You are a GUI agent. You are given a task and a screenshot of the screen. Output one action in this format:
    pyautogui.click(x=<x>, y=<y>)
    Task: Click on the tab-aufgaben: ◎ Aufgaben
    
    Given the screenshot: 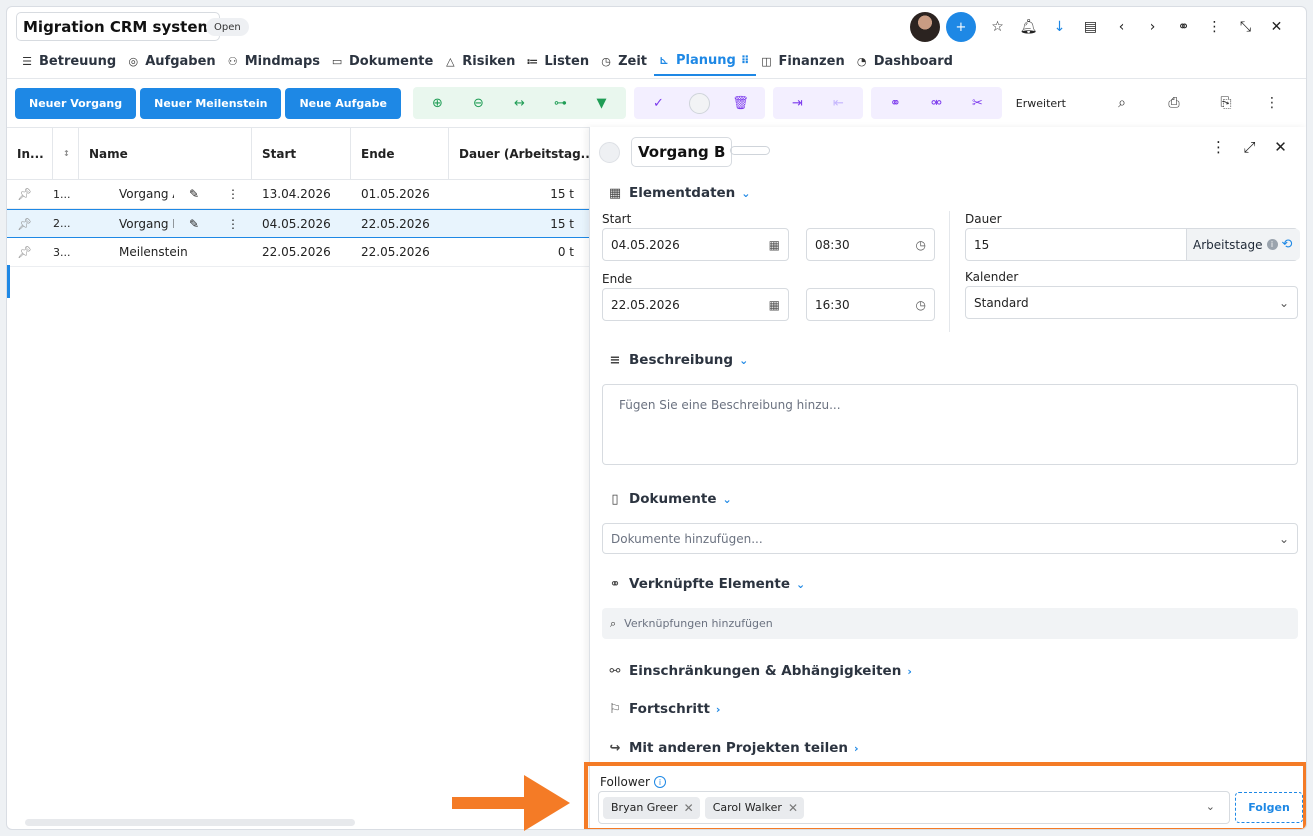 What is the action you would take?
    pyautogui.click(x=172, y=61)
    